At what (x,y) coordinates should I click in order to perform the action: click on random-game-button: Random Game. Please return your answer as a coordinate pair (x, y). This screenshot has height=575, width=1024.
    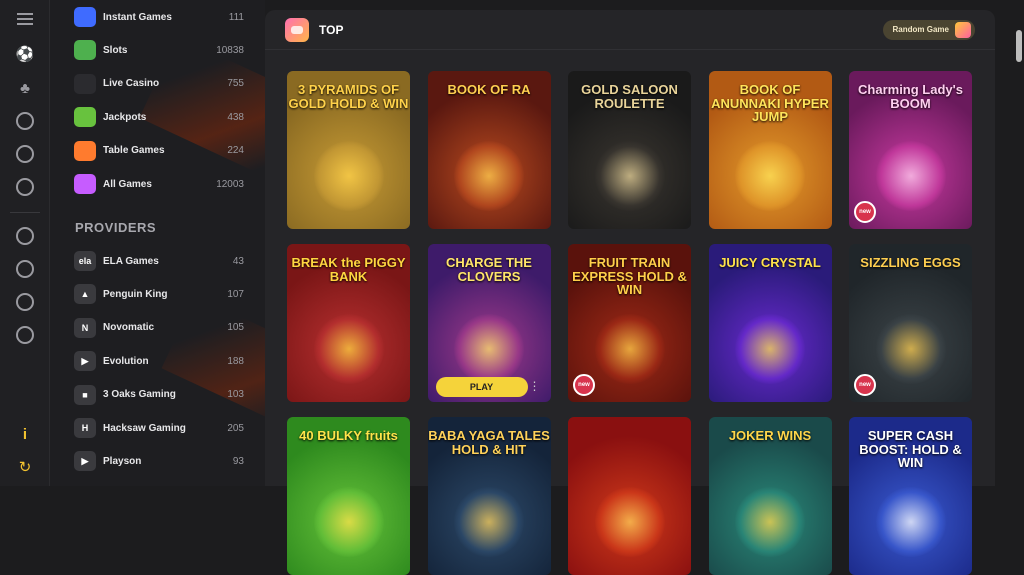
    Looking at the image, I should click on (928, 29).